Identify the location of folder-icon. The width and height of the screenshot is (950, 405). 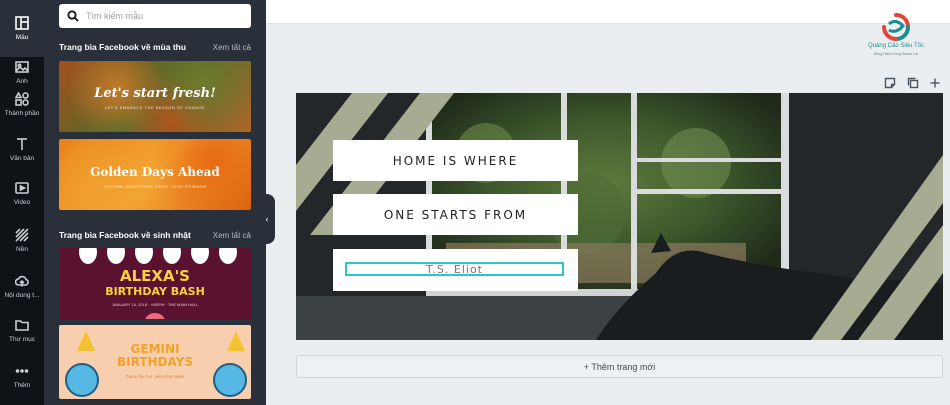
(22, 325).